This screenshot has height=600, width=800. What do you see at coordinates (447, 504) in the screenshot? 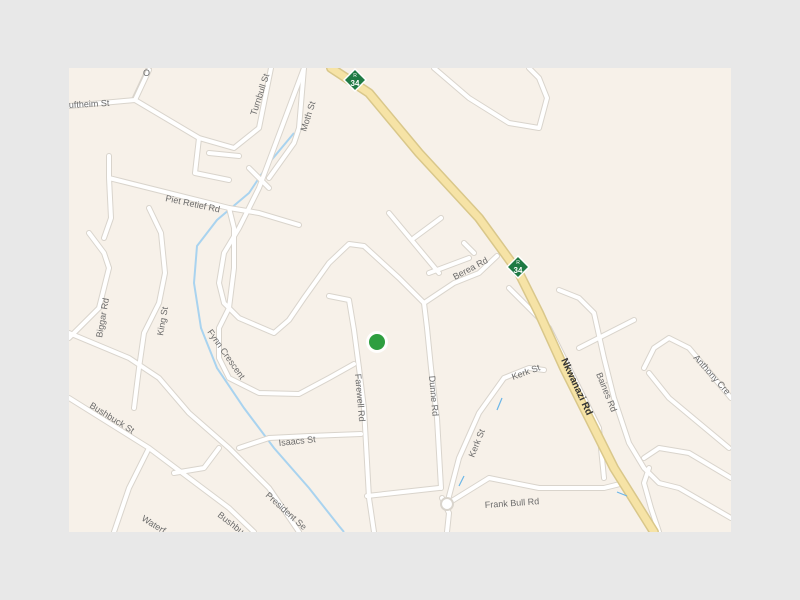
I see `roundabout` at bounding box center [447, 504].